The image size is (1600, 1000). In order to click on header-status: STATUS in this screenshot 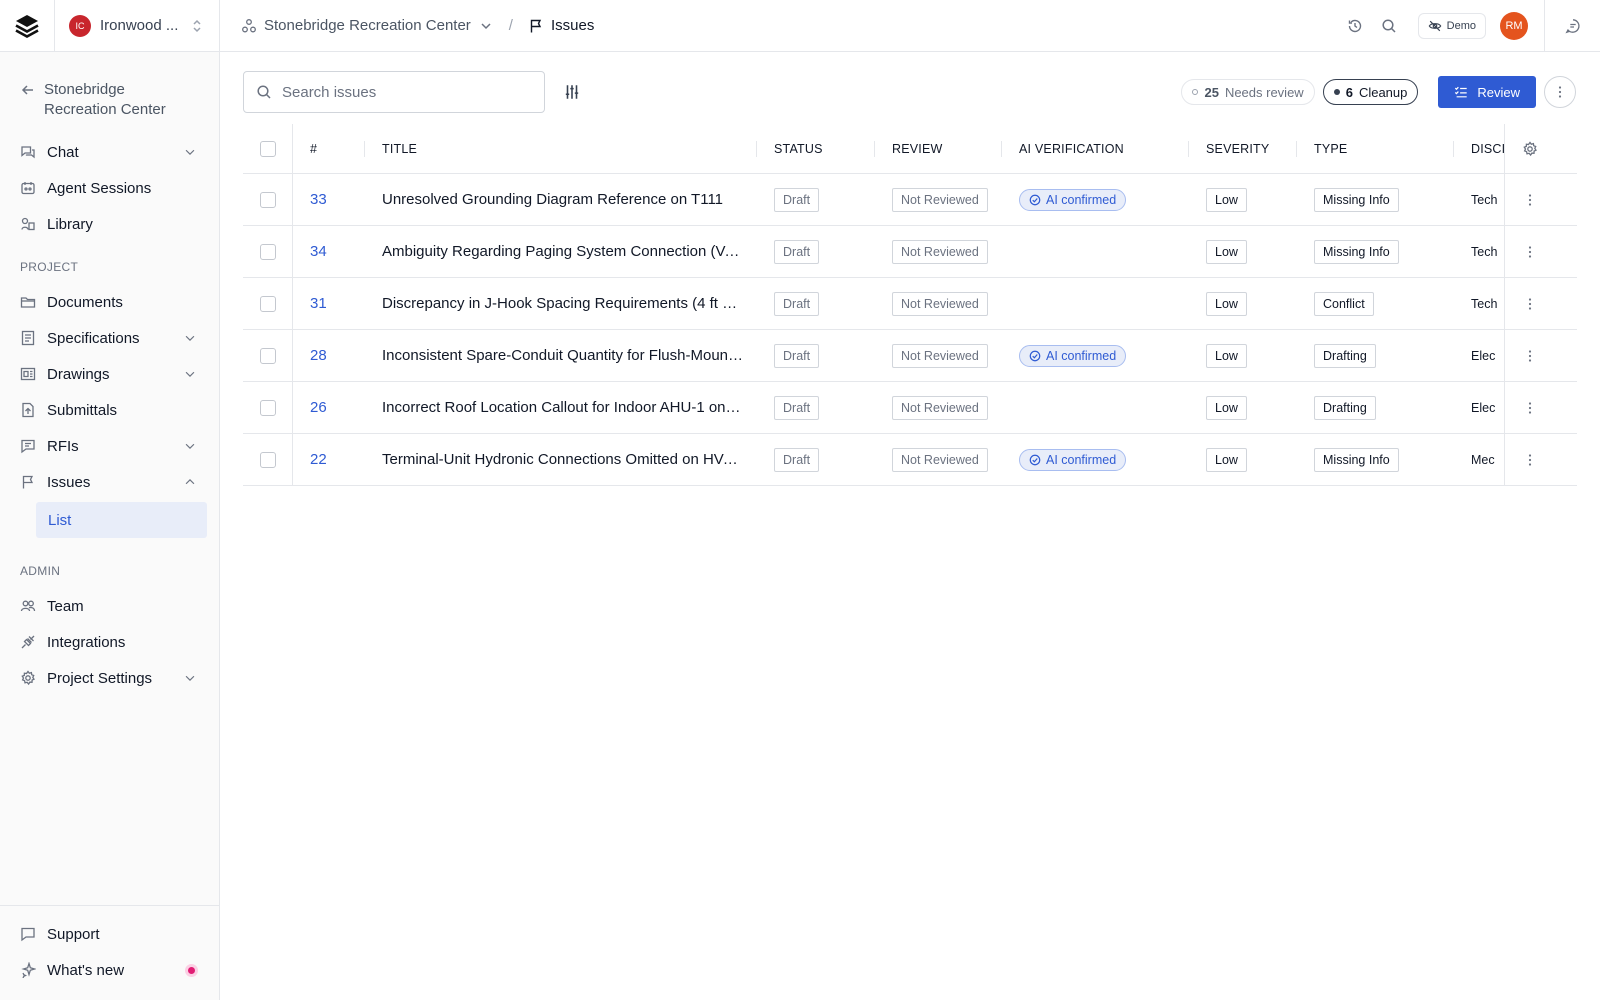, I will do `click(816, 148)`.